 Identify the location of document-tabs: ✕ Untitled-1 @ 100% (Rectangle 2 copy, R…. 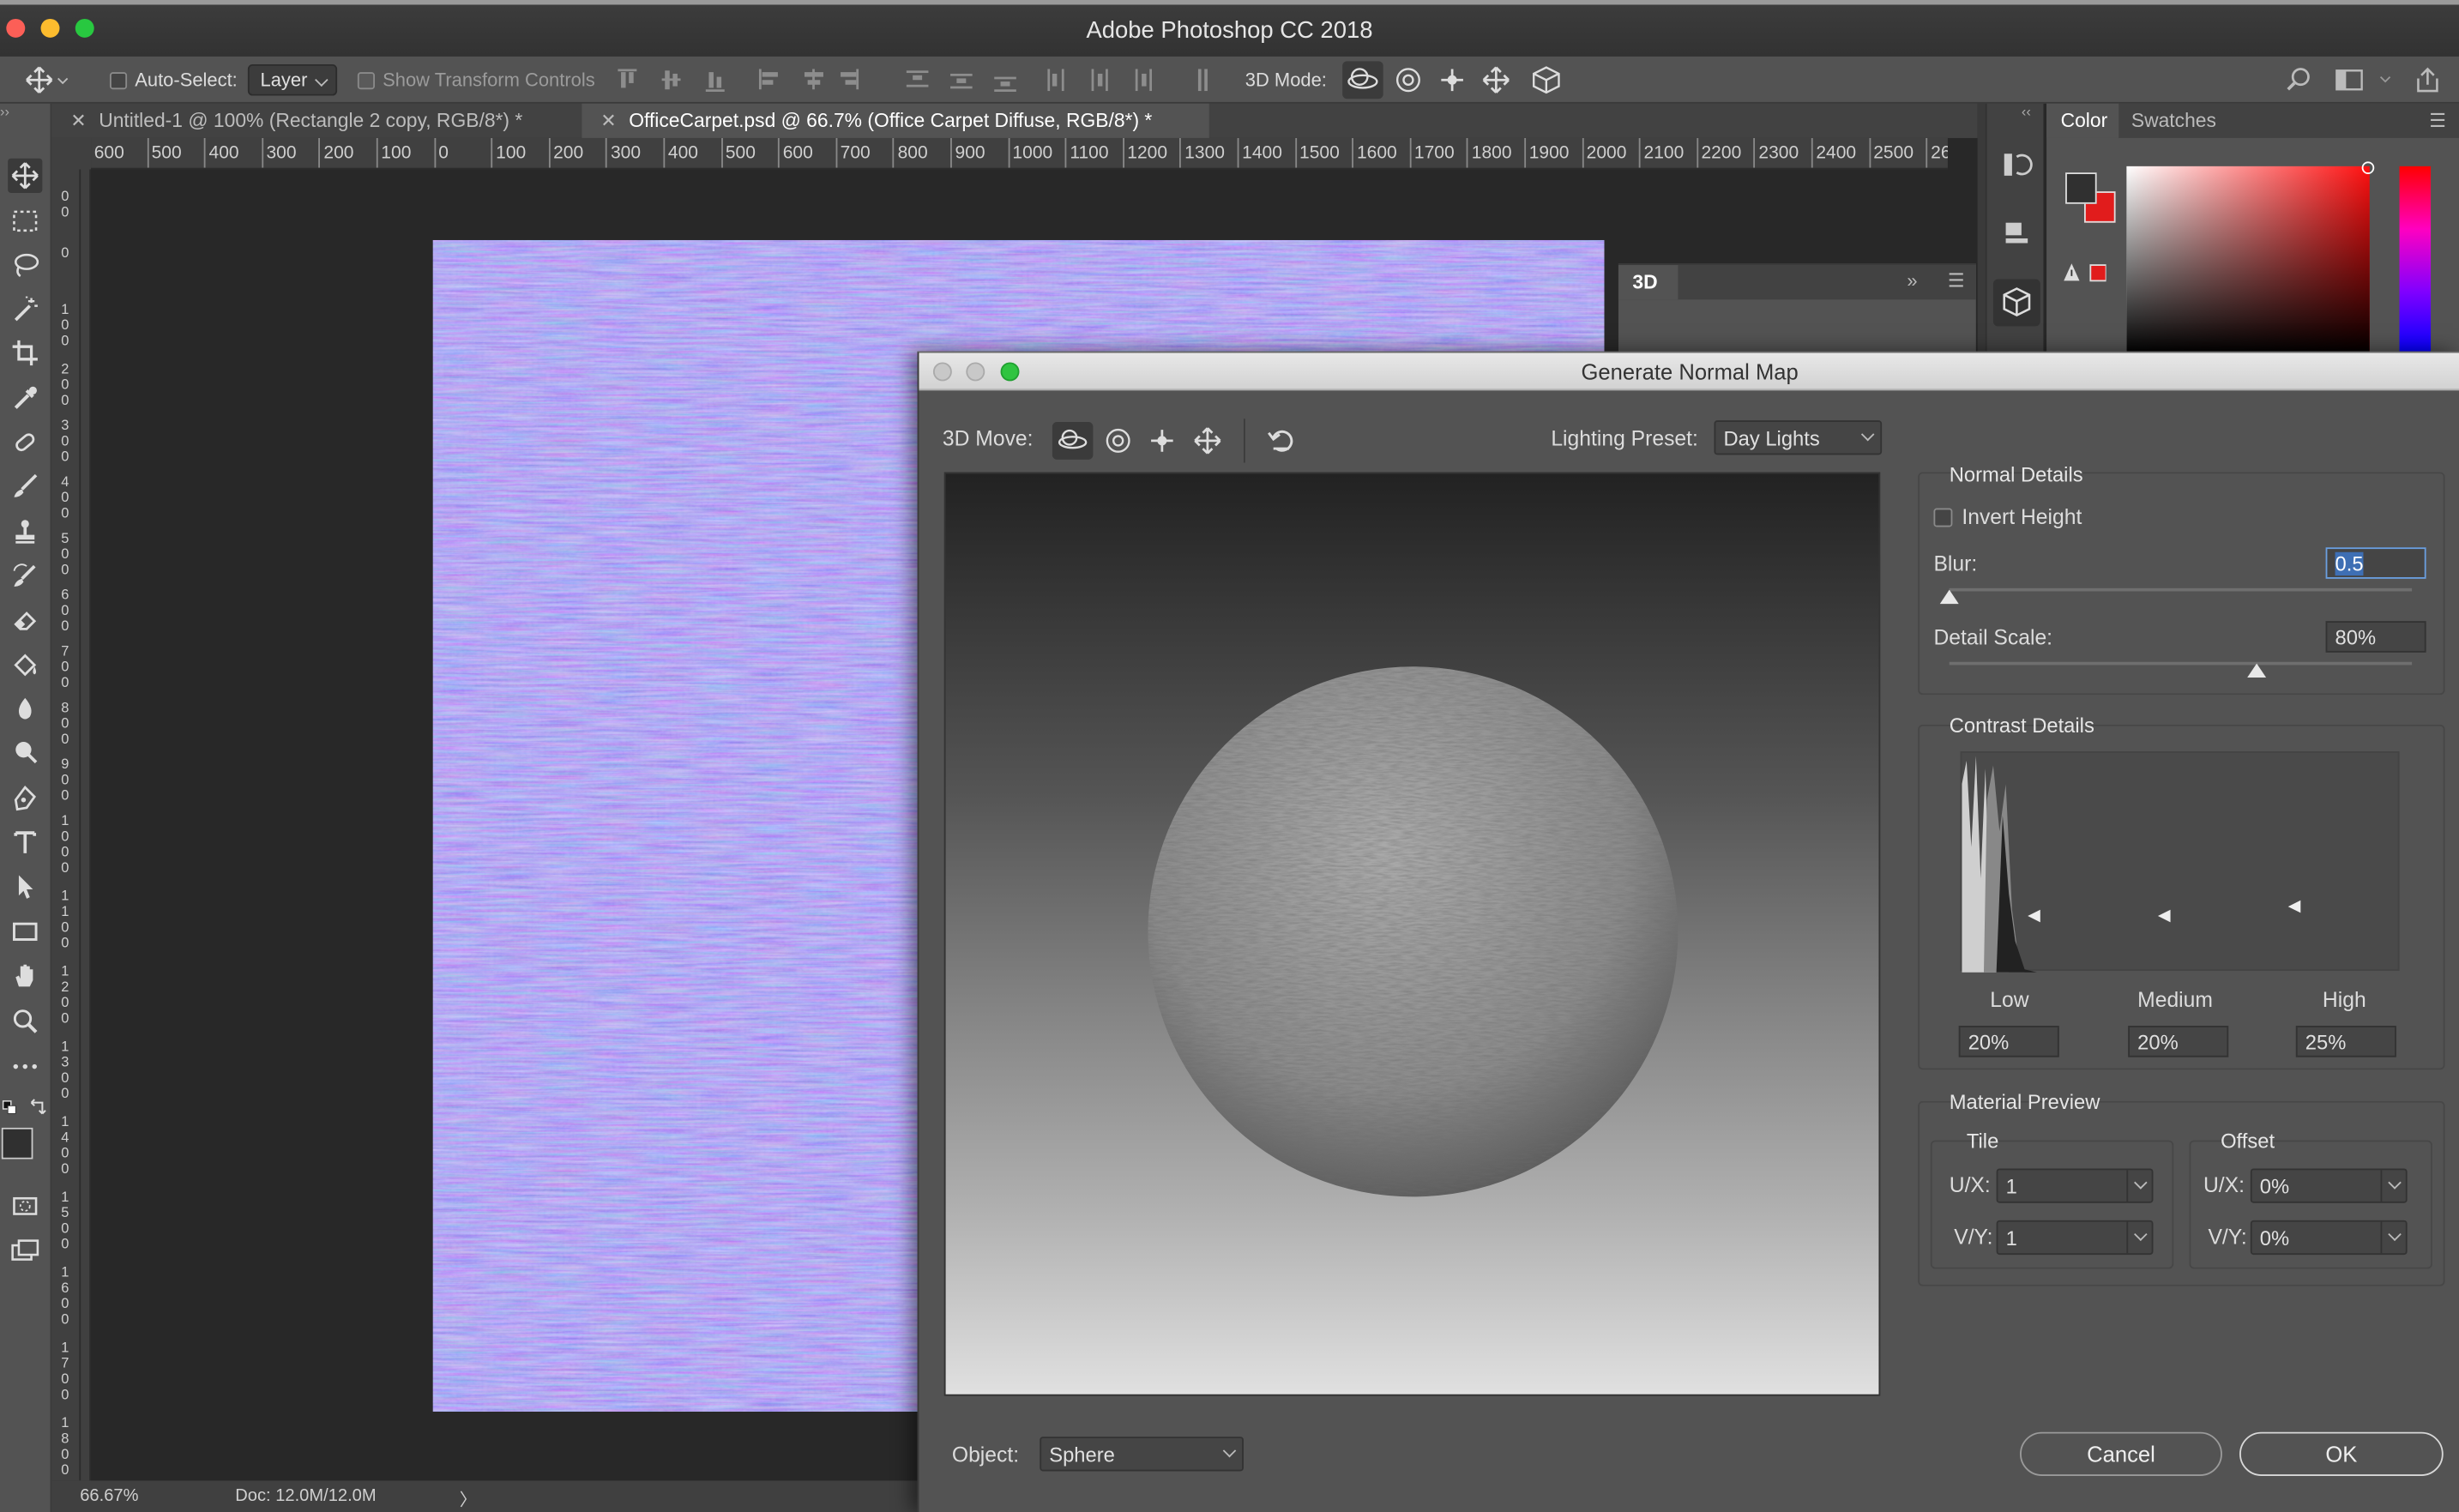
(1014, 120).